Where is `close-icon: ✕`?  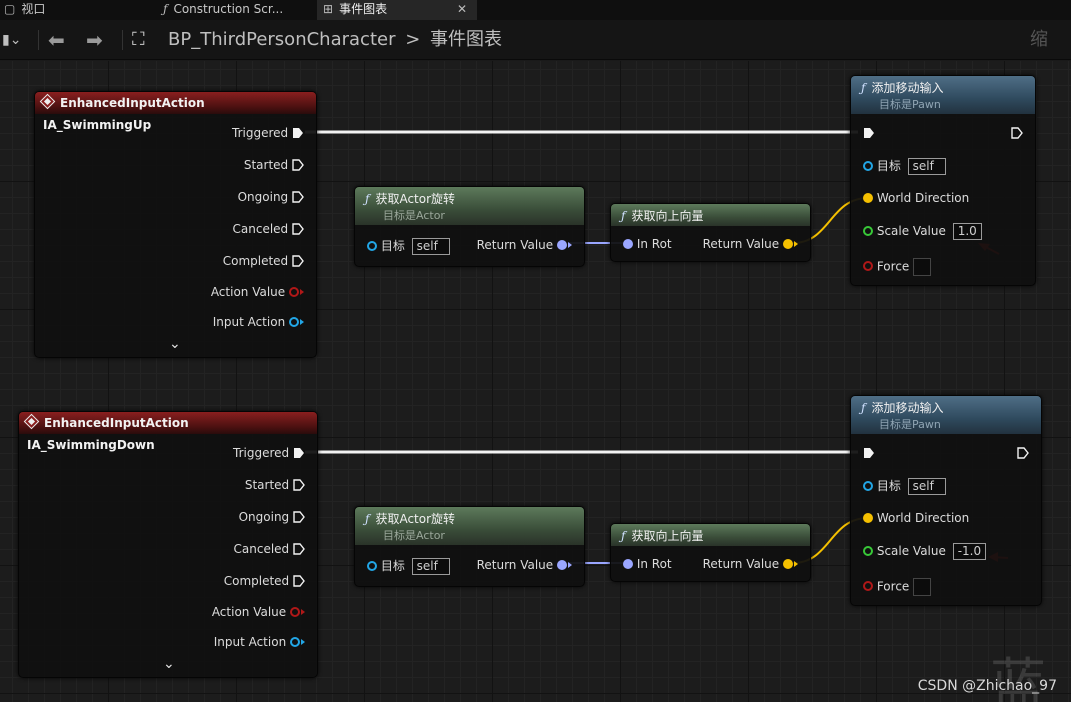 close-icon: ✕ is located at coordinates (462, 9).